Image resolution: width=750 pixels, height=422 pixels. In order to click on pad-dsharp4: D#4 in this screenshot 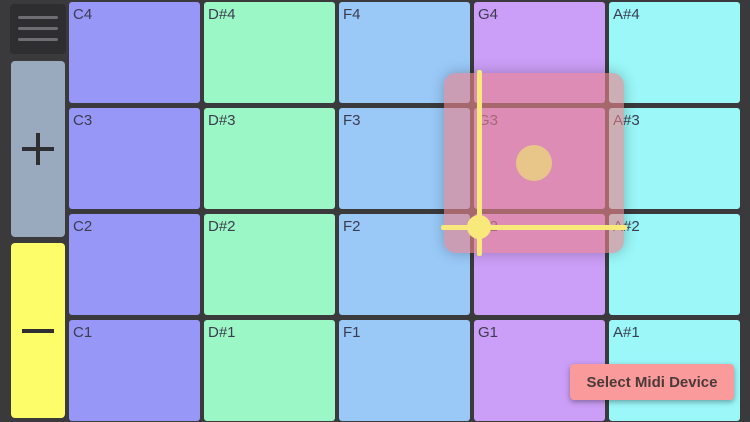, I will do `click(269, 52)`.